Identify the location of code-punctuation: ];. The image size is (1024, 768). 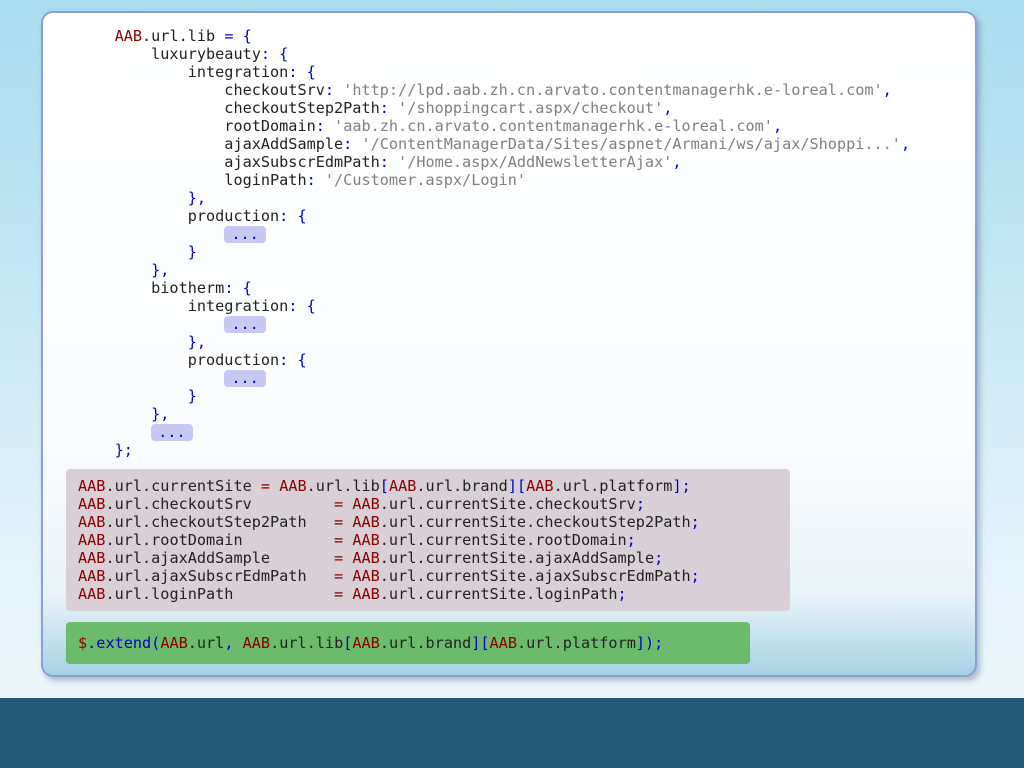
(681, 486).